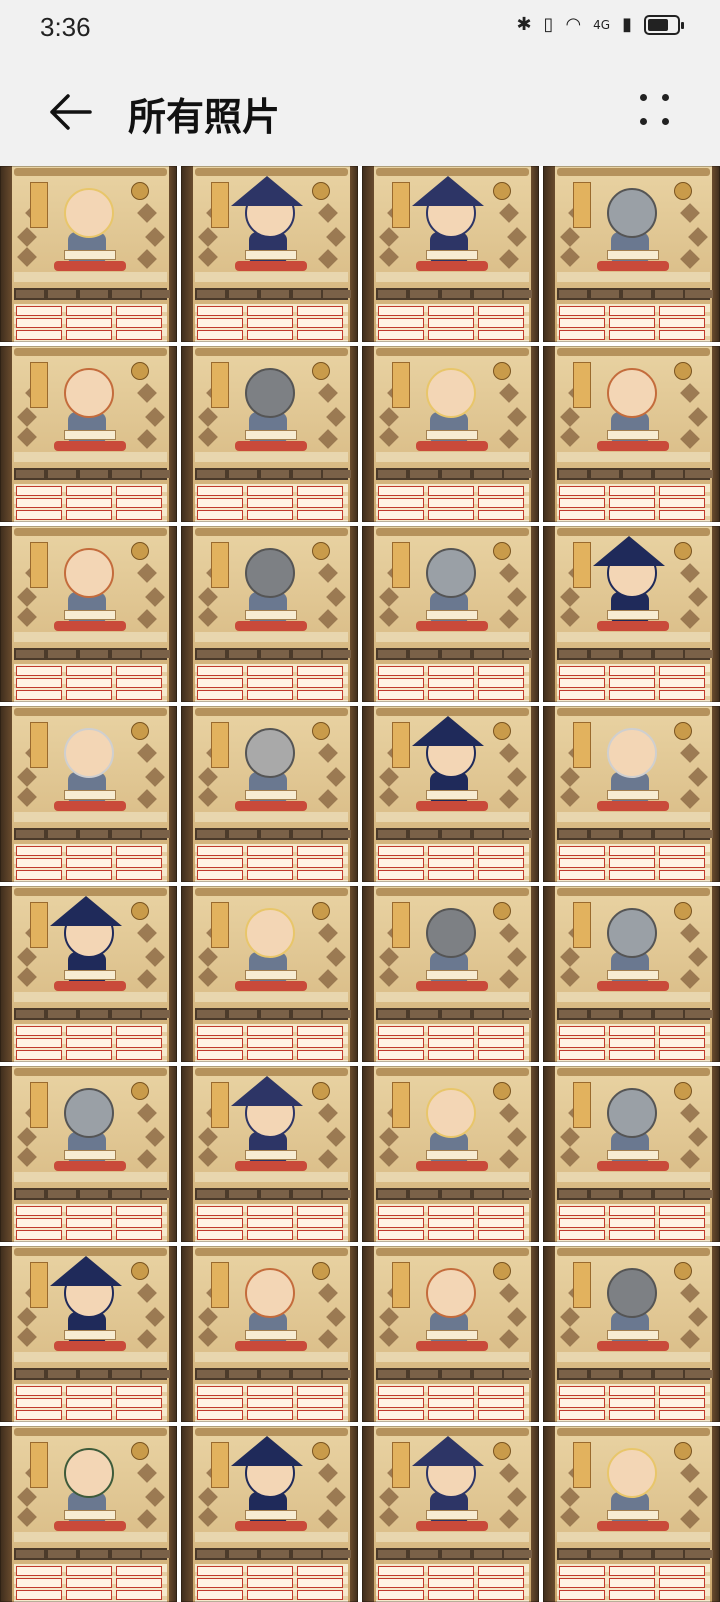  What do you see at coordinates (360, 28) in the screenshot?
I see `status-bar: 3:36 ✱ ▯ ◠ 4G ▮` at bounding box center [360, 28].